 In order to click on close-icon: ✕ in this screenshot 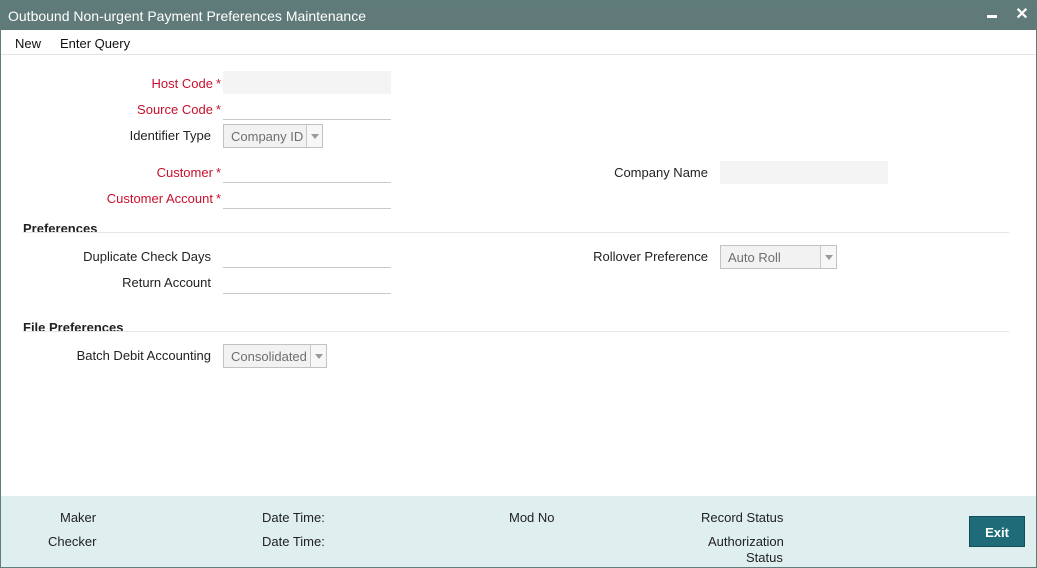, I will do `click(1022, 14)`.